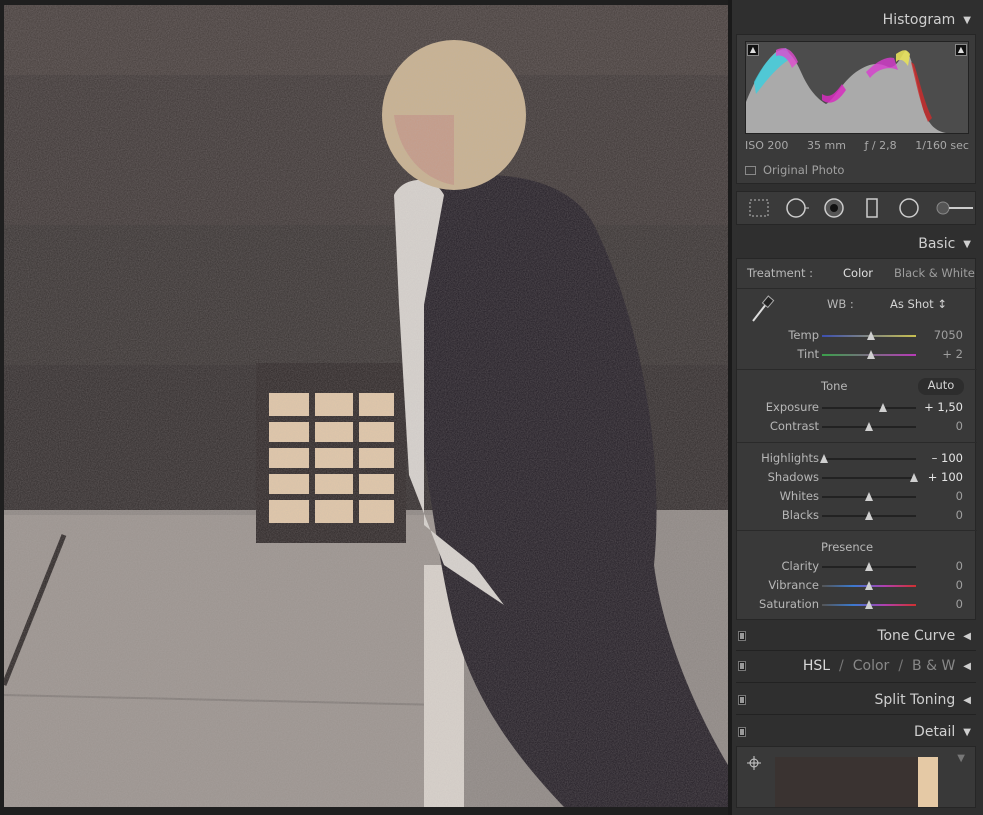 The image size is (983, 815). Describe the element at coordinates (799, 496) in the screenshot. I see `whites-label: Whites` at that location.